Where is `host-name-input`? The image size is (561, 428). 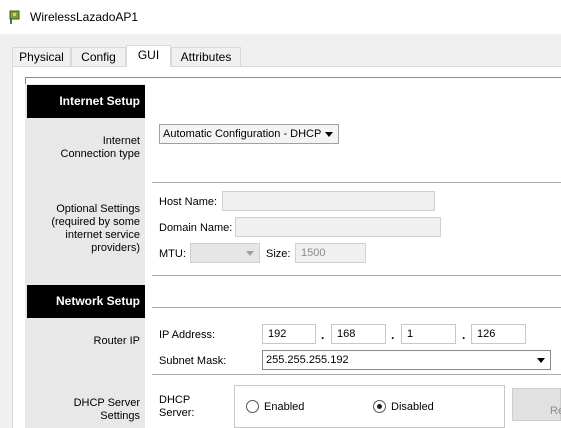
host-name-input is located at coordinates (328, 201).